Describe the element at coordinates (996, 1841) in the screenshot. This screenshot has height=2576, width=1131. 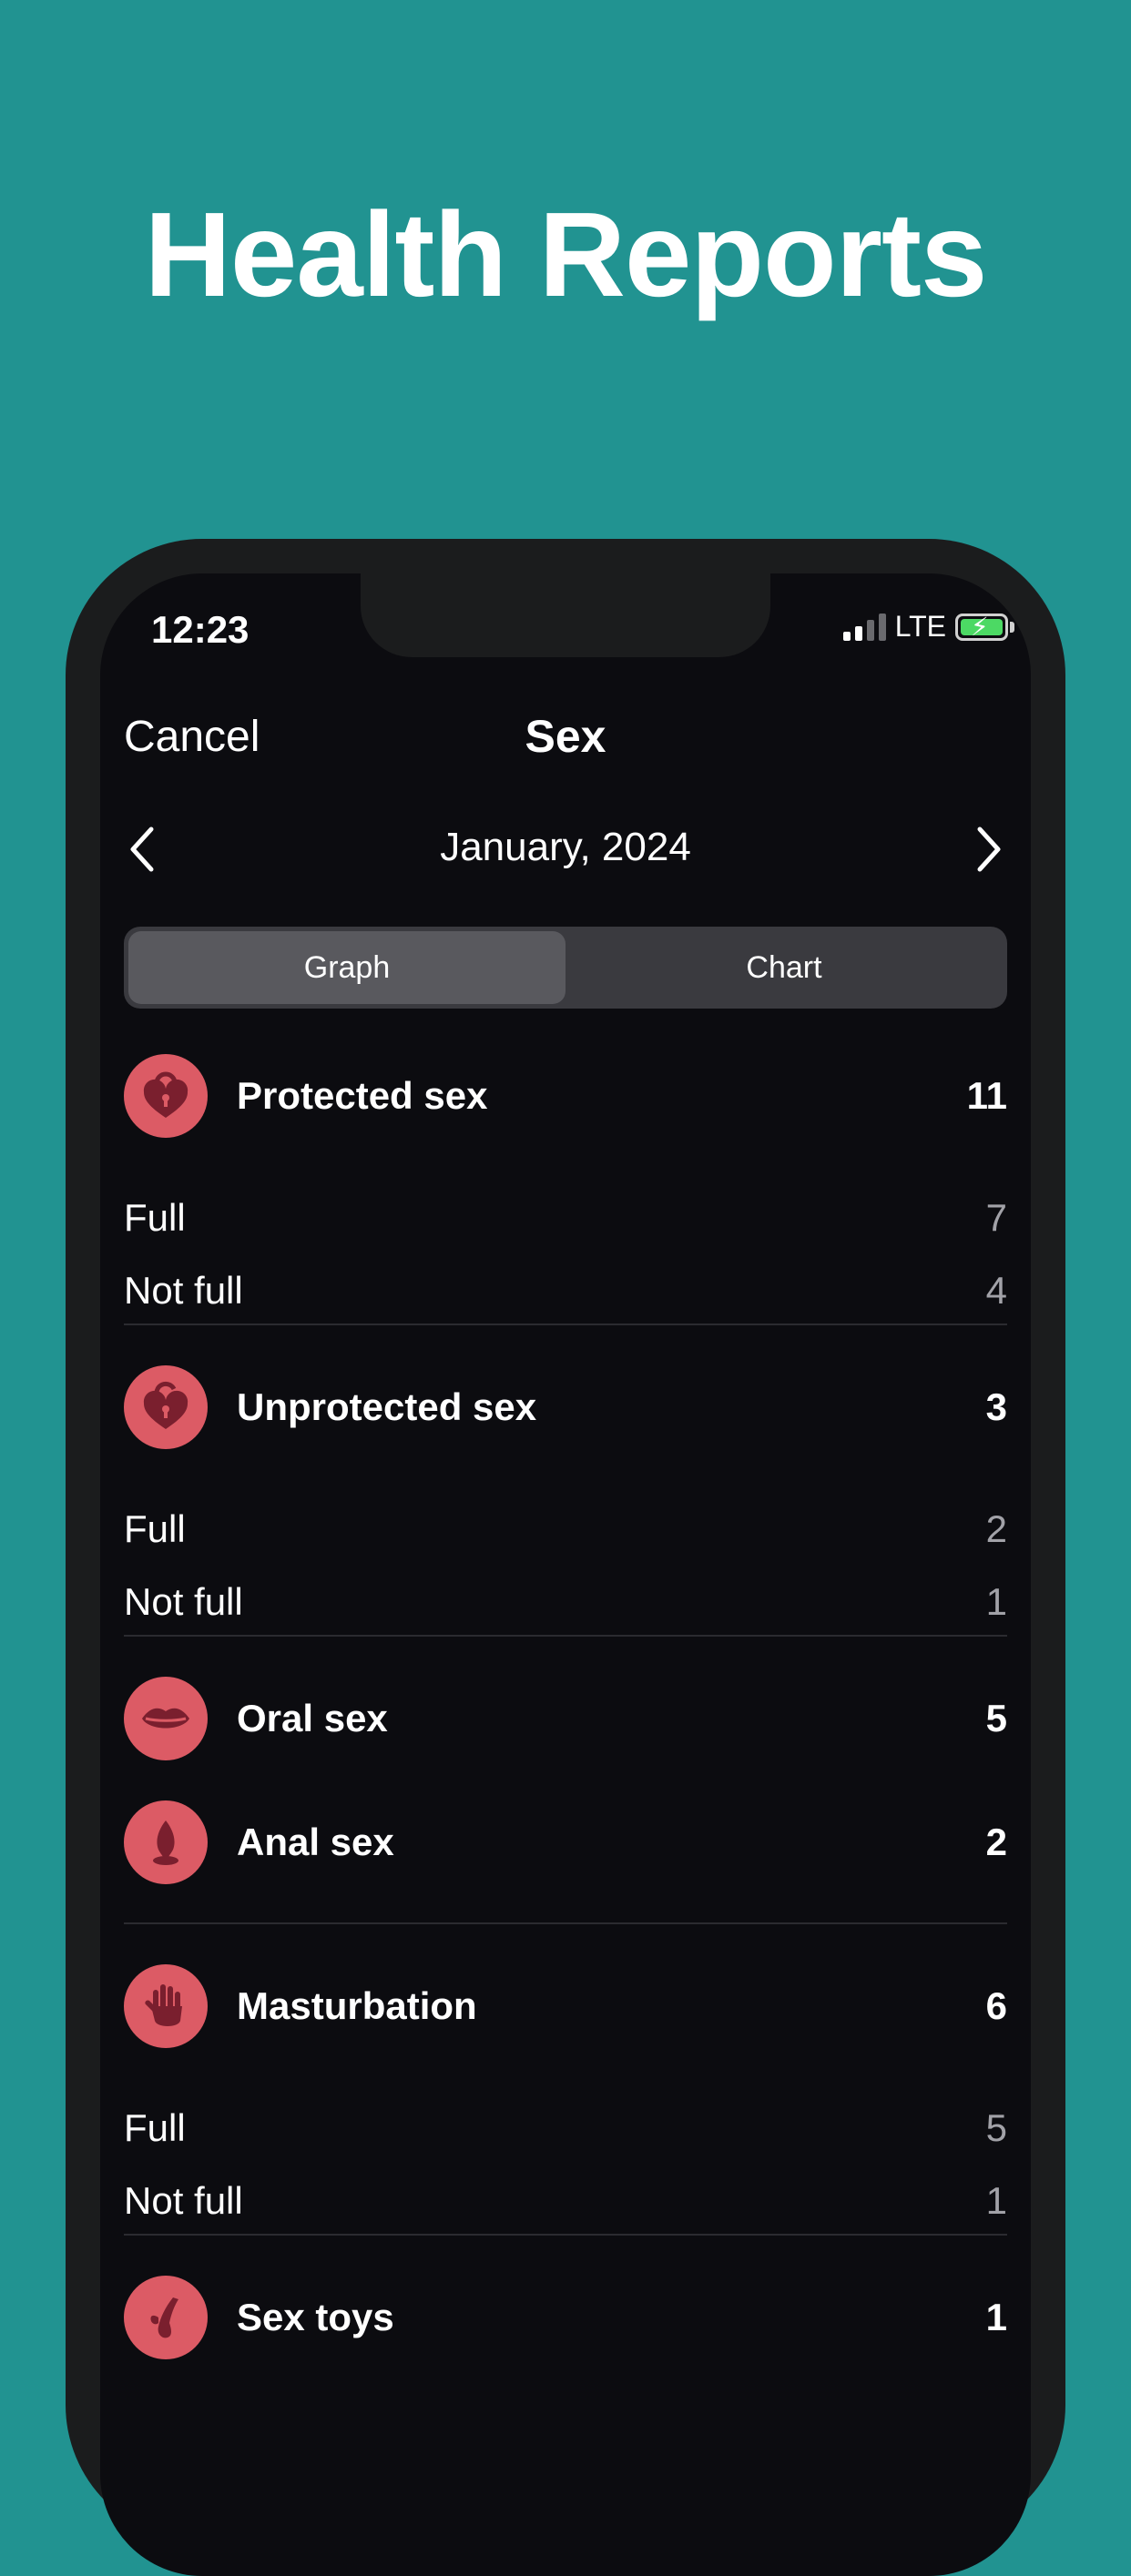
I see `category-count: 2` at that location.